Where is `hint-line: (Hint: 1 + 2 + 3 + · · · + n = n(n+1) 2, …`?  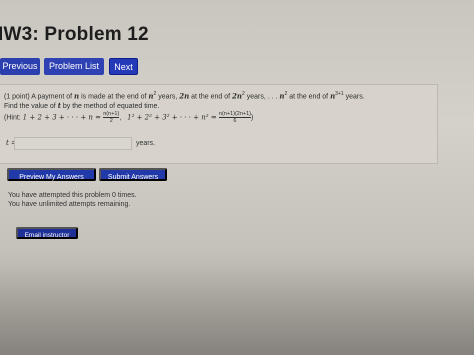 hint-line: (Hint: 1 + 2 + 3 + · · · + n = n(n+1) 2, … is located at coordinates (128, 120).